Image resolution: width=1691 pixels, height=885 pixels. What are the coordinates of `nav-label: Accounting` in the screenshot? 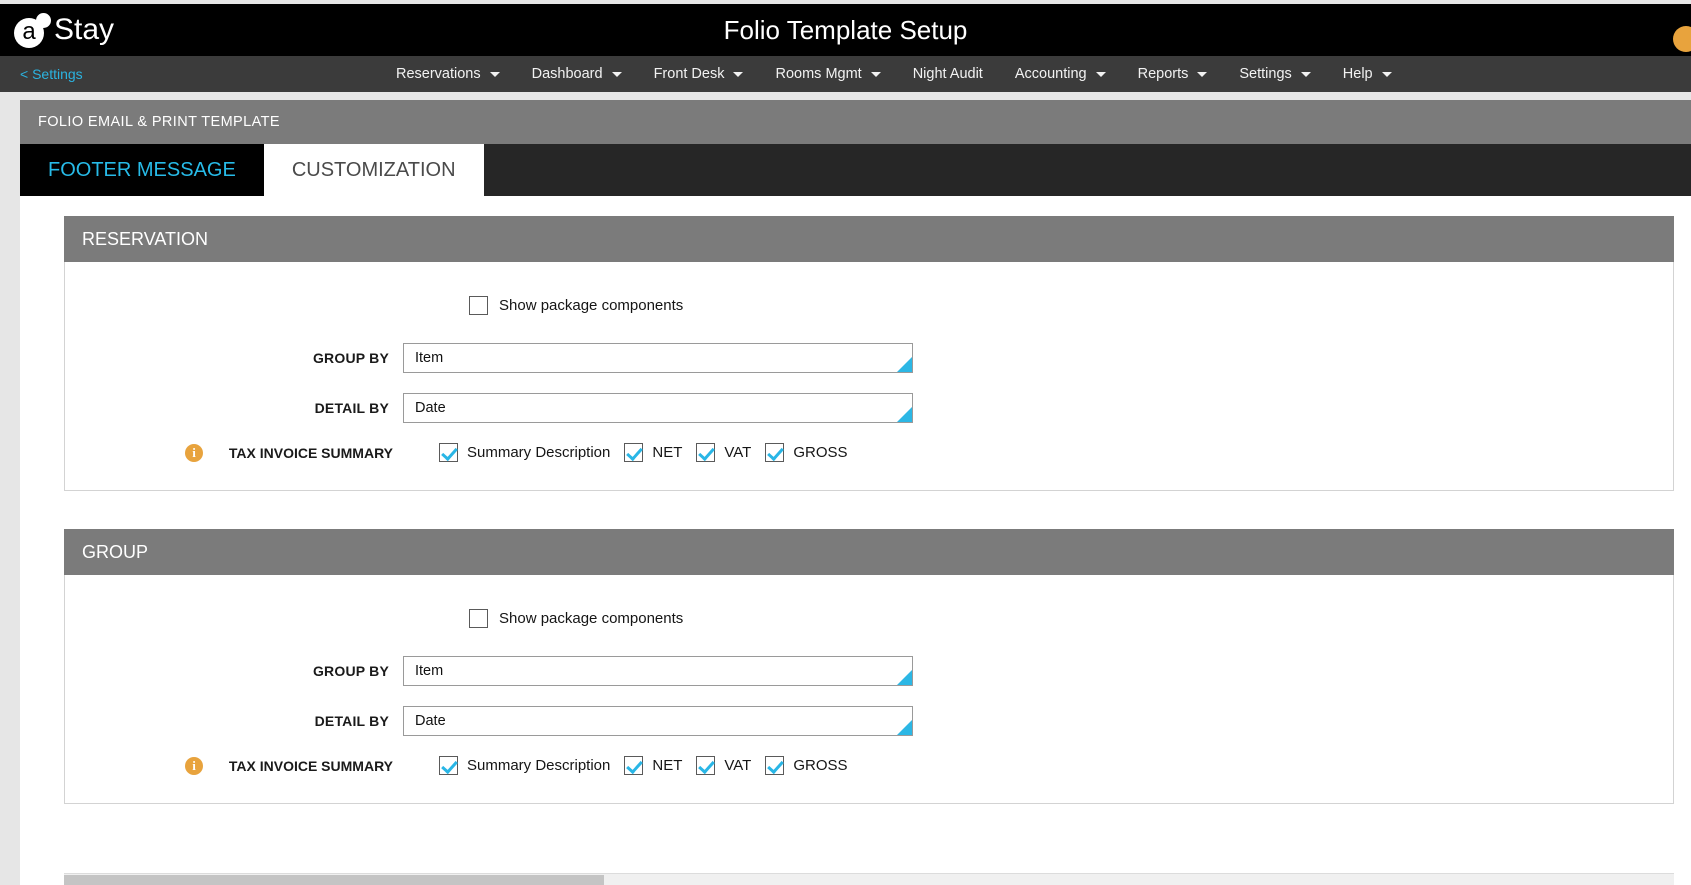 It's located at (1050, 74).